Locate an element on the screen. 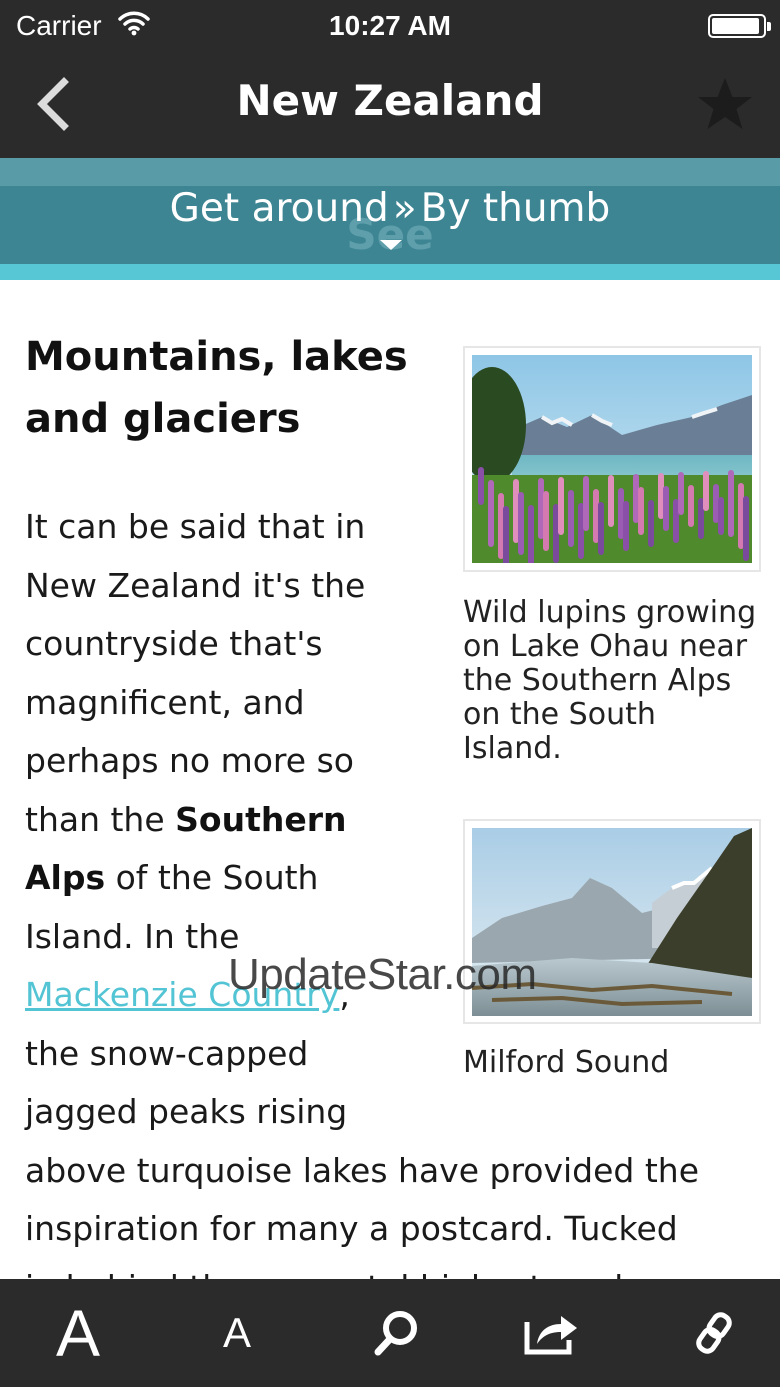 This screenshot has width=780, height=1387. bold-term: Alps is located at coordinates (65, 877).